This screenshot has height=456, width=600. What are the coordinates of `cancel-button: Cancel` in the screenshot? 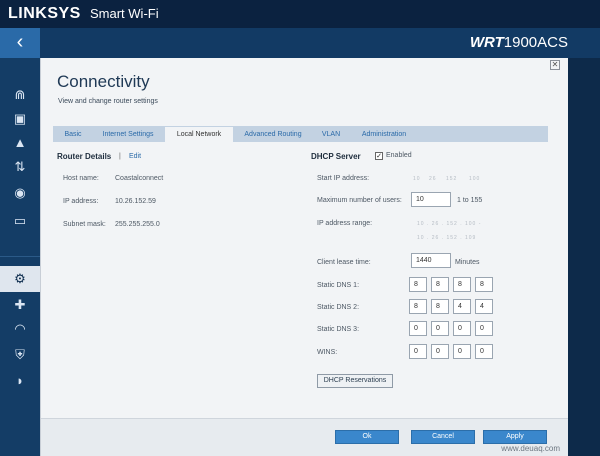 It's located at (443, 437).